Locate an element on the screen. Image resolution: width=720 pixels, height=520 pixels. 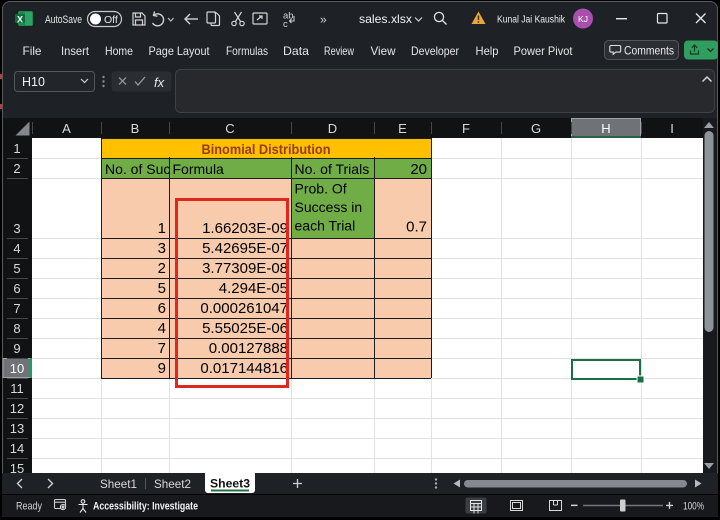
svg-text: F is located at coordinates (466, 128).